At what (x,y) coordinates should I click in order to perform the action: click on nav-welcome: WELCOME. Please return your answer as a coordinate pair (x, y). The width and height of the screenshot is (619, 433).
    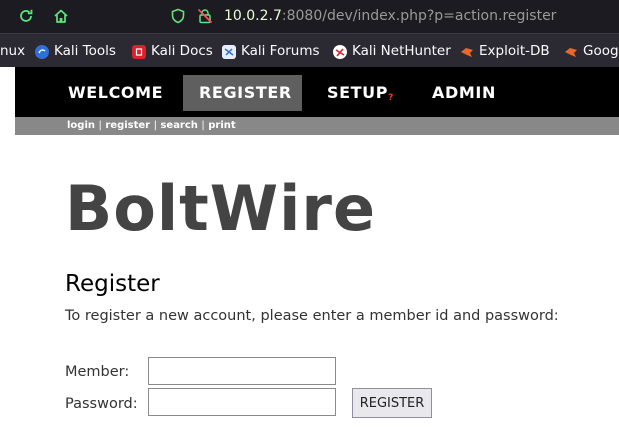
    Looking at the image, I should click on (115, 93).